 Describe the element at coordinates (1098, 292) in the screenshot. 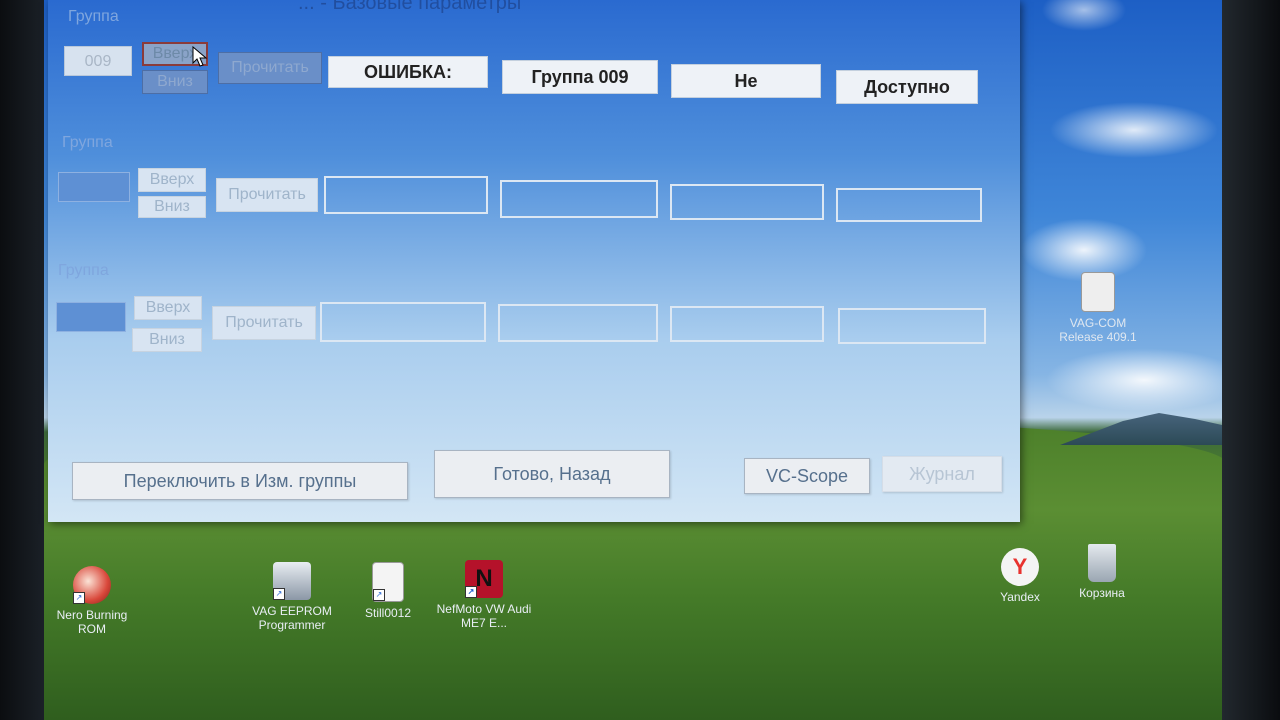

I see `vagcom-icon` at that location.